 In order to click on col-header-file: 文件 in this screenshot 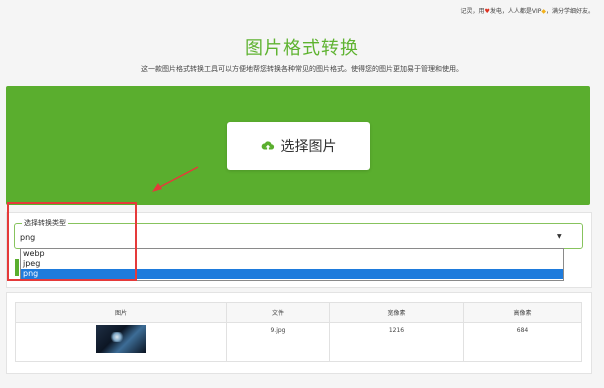, I will do `click(278, 312)`.